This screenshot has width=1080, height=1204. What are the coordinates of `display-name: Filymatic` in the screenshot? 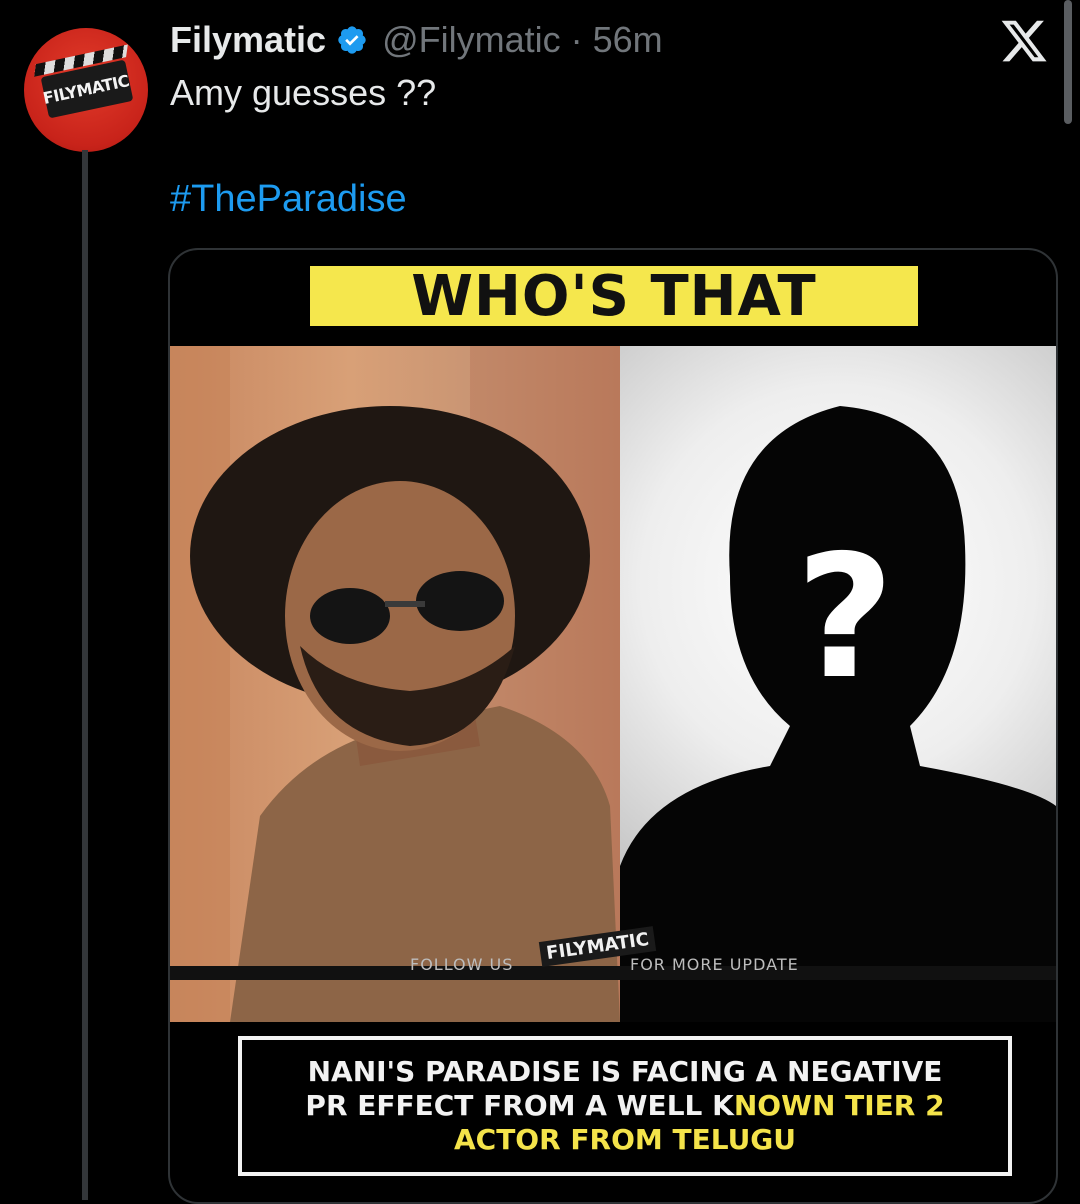 It's located at (248, 40).